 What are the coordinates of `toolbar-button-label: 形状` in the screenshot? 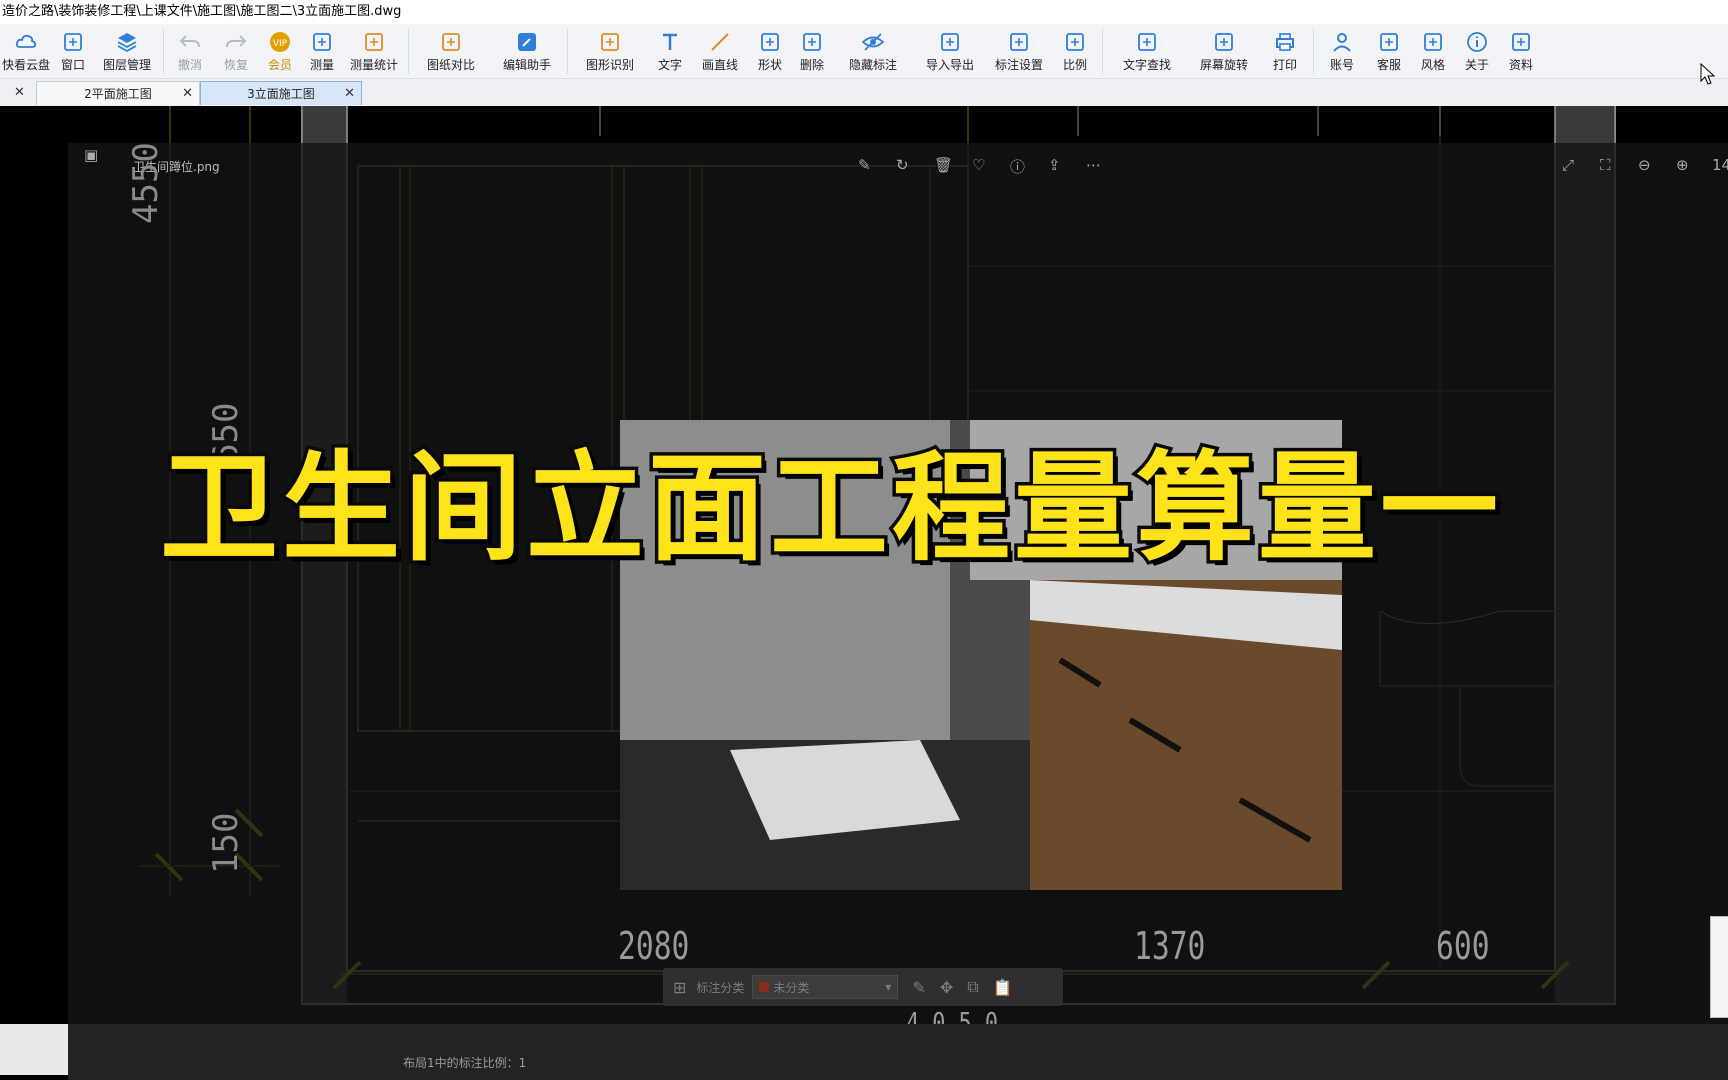 It's located at (769, 65).